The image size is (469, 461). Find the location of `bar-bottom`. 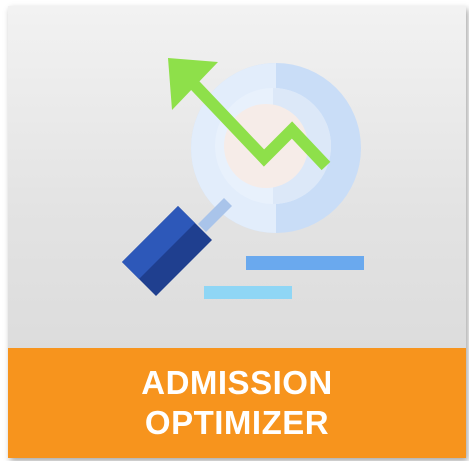

bar-bottom is located at coordinates (248, 292).